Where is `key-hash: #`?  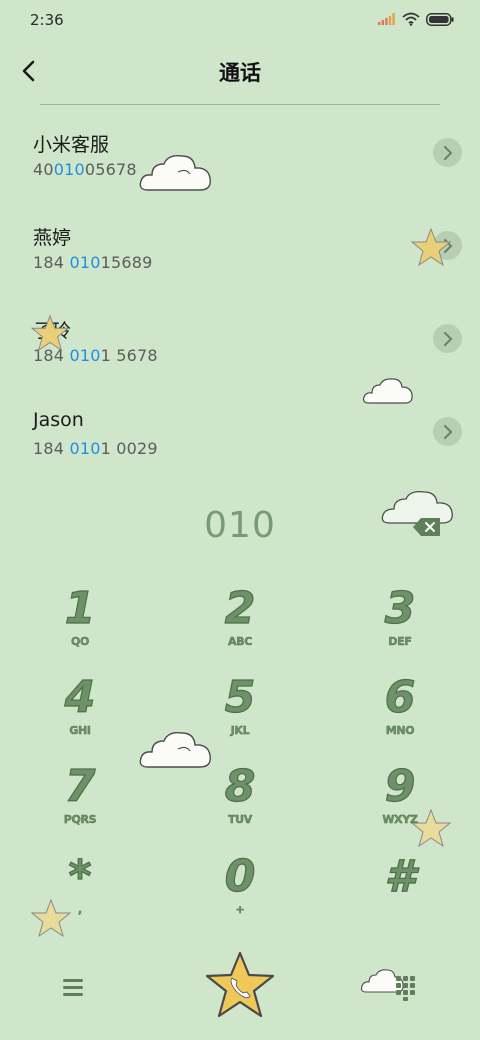 key-hash: # is located at coordinates (400, 896).